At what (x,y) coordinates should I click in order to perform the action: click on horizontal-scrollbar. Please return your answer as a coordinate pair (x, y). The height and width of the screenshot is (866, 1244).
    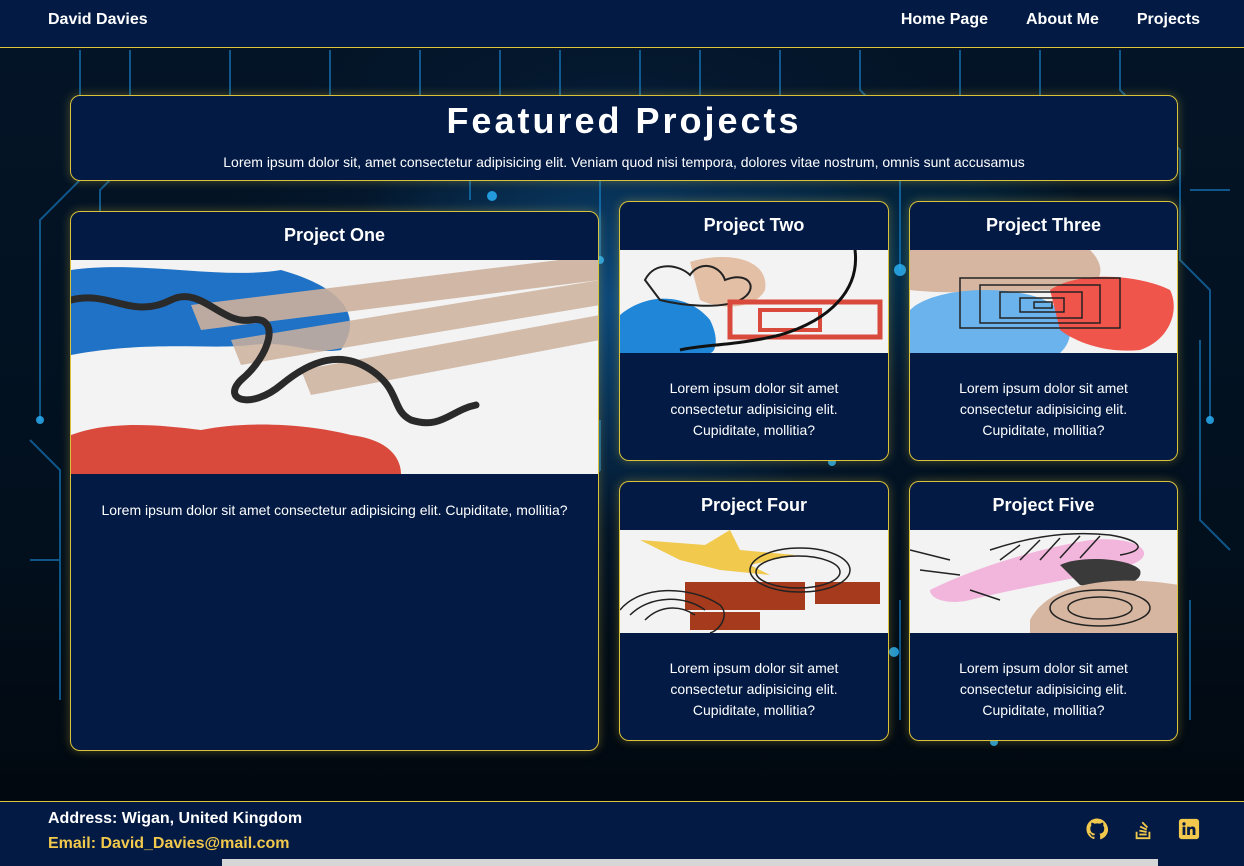
    Looking at the image, I should click on (690, 862).